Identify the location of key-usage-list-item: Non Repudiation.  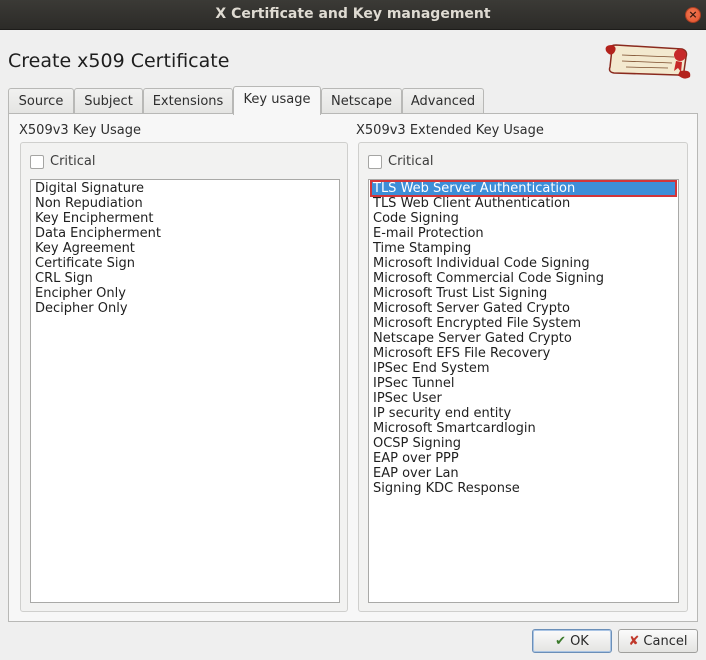
(185, 203).